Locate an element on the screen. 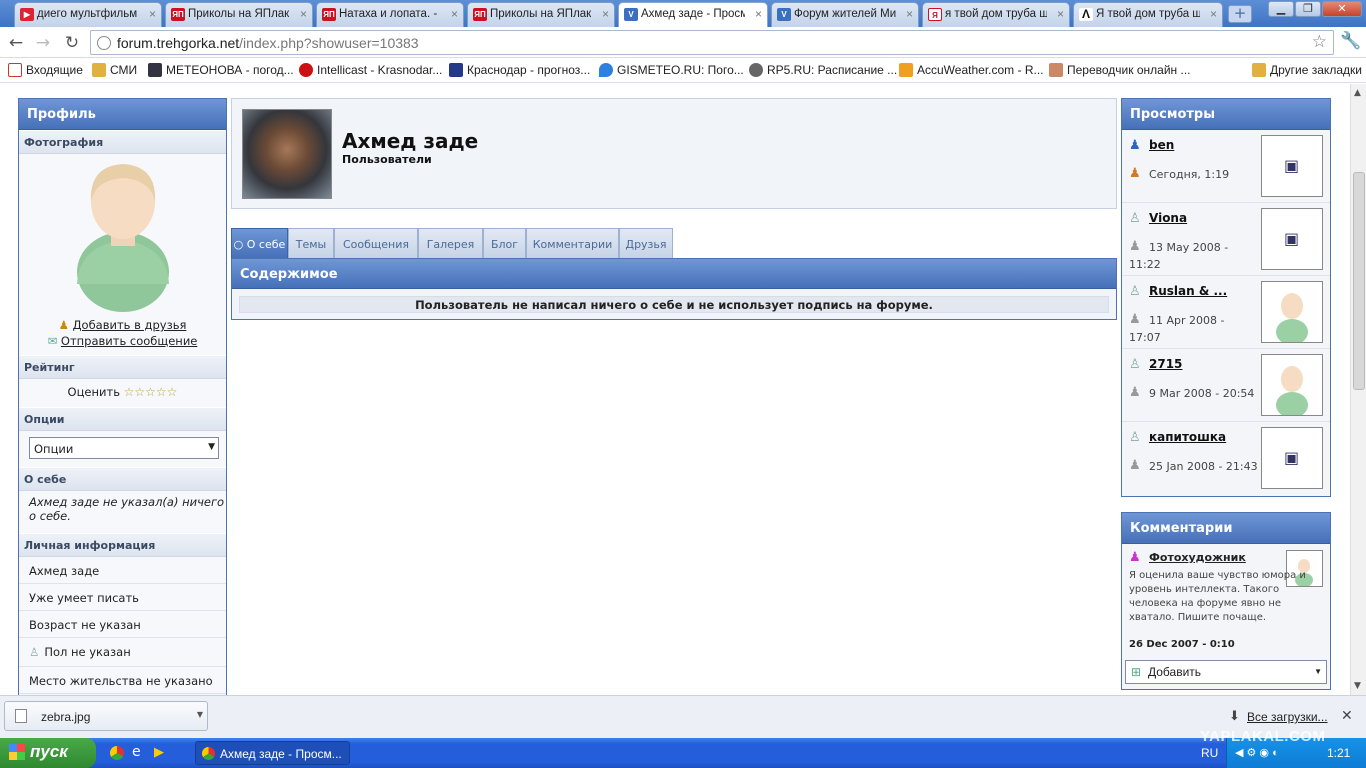  scrollbar-thumb is located at coordinates (1359, 281).